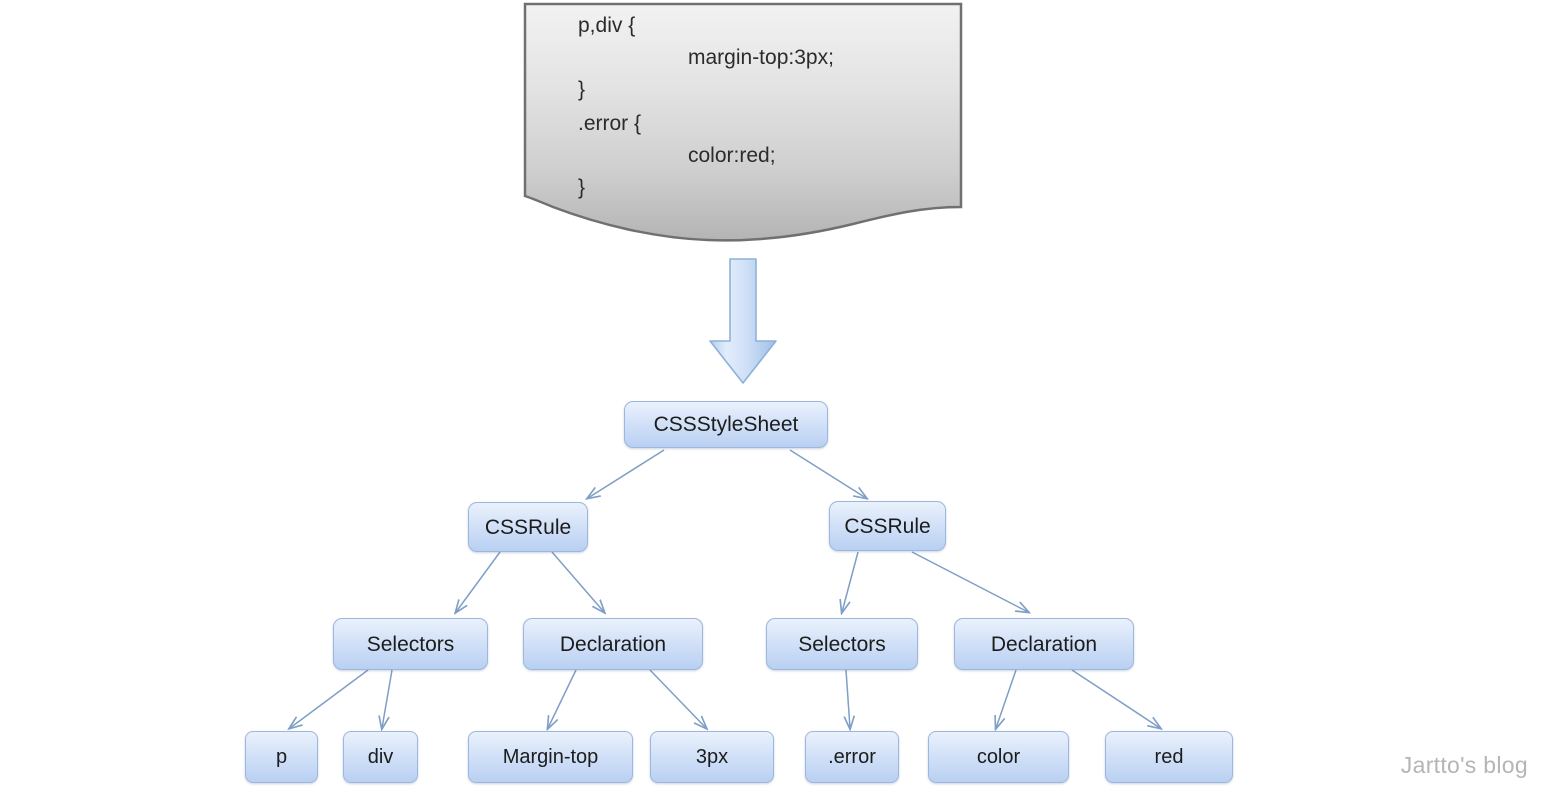 The width and height of the screenshot is (1542, 792). What do you see at coordinates (1115, 698) in the screenshot?
I see `edge-declaration2-to-red` at bounding box center [1115, 698].